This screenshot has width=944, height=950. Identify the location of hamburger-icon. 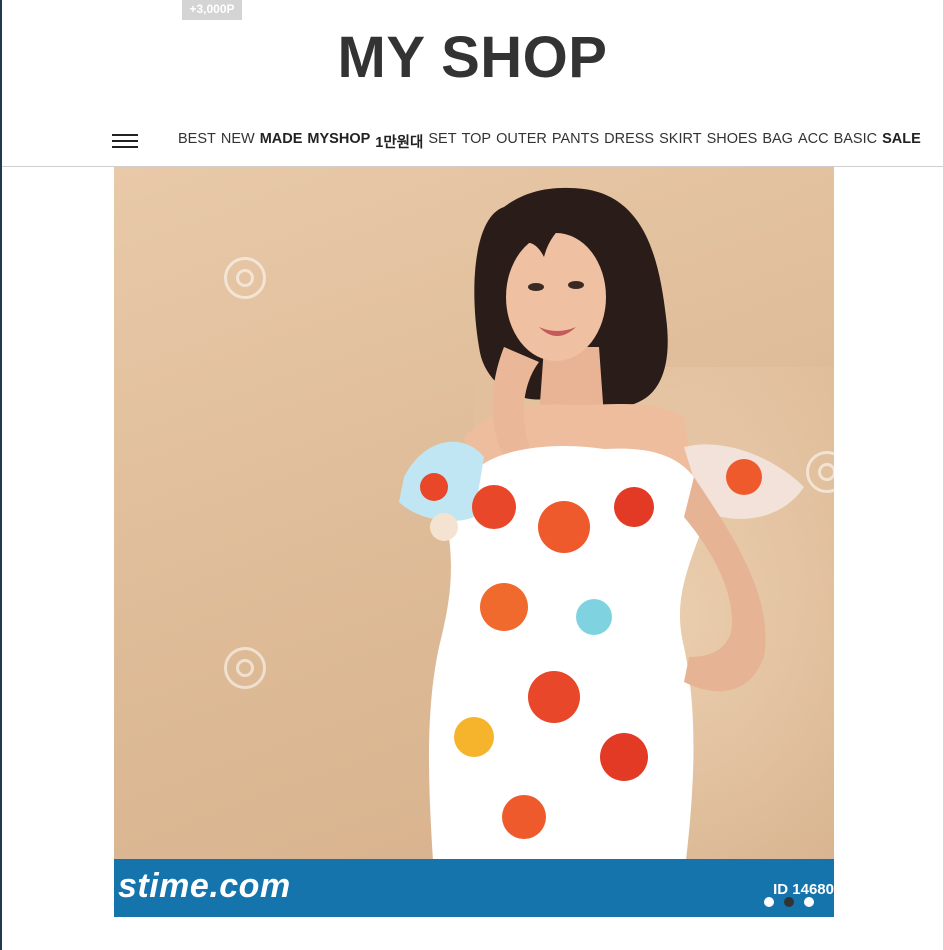
(125, 141).